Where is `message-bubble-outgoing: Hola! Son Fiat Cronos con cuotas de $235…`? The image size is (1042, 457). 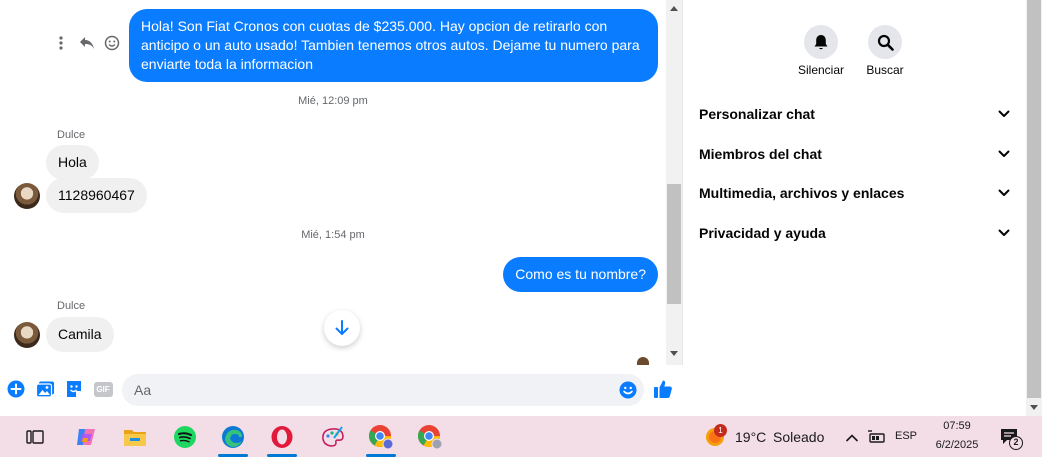
message-bubble-outgoing: Hola! Son Fiat Cronos con cuotas de $235… is located at coordinates (393, 45).